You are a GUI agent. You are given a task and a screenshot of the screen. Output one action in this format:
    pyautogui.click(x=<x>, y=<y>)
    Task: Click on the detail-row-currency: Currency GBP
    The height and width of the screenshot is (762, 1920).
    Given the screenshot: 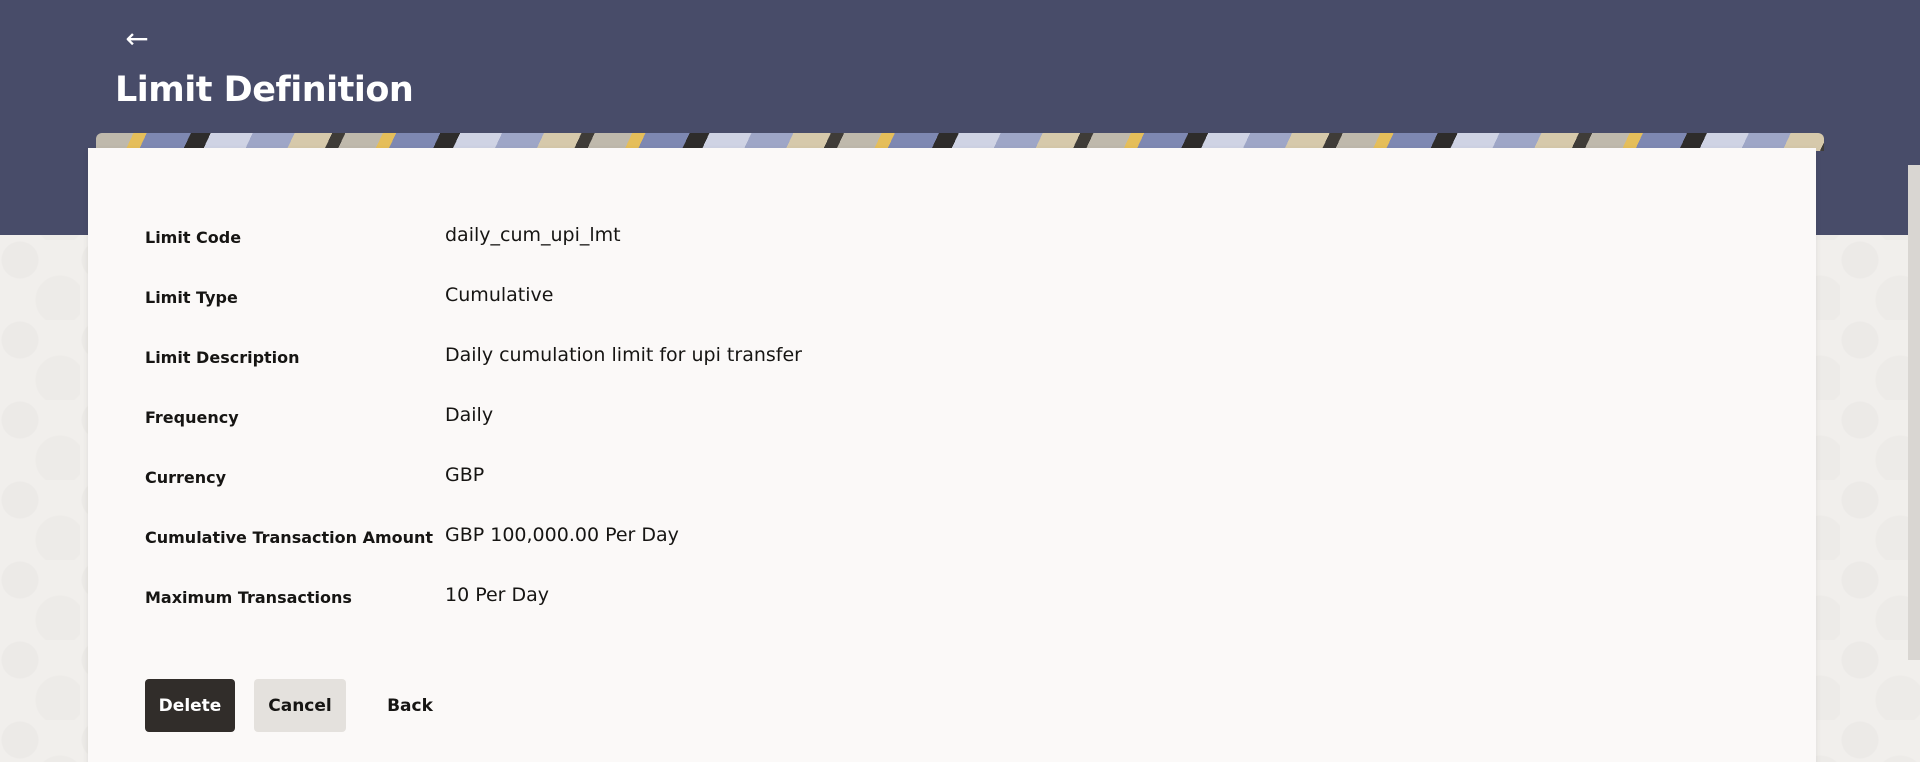 What is the action you would take?
    pyautogui.click(x=945, y=476)
    